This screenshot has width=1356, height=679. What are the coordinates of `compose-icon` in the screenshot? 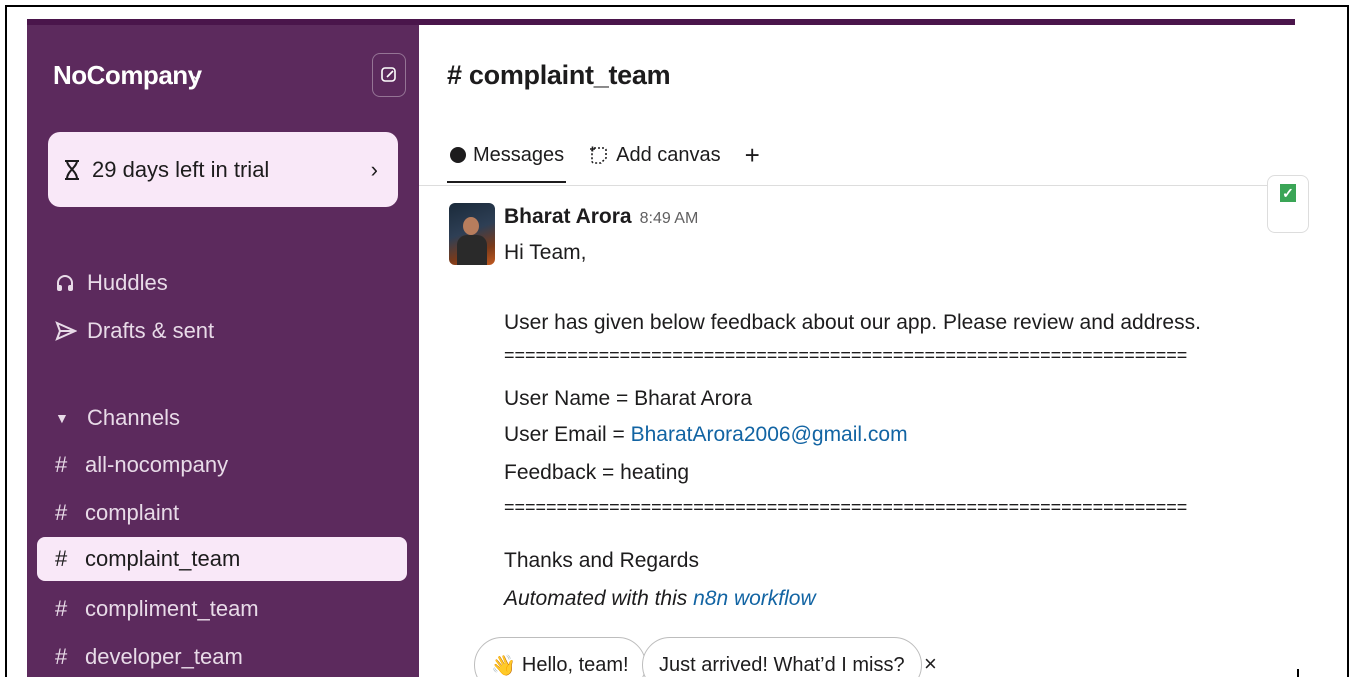 It's located at (388, 74).